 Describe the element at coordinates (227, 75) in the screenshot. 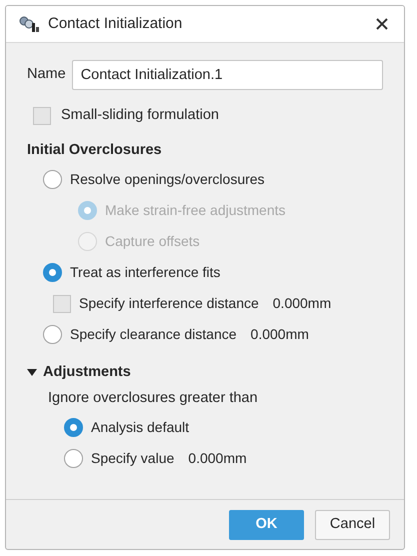

I see `name-field: Contact Initialization.1` at that location.